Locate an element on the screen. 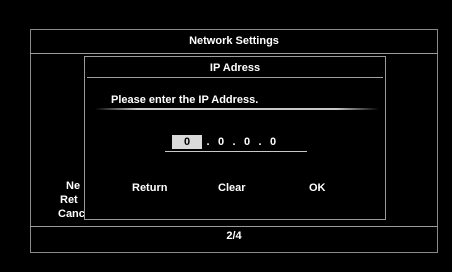 The image size is (452, 272). ip-octet-4: 0 is located at coordinates (273, 142).